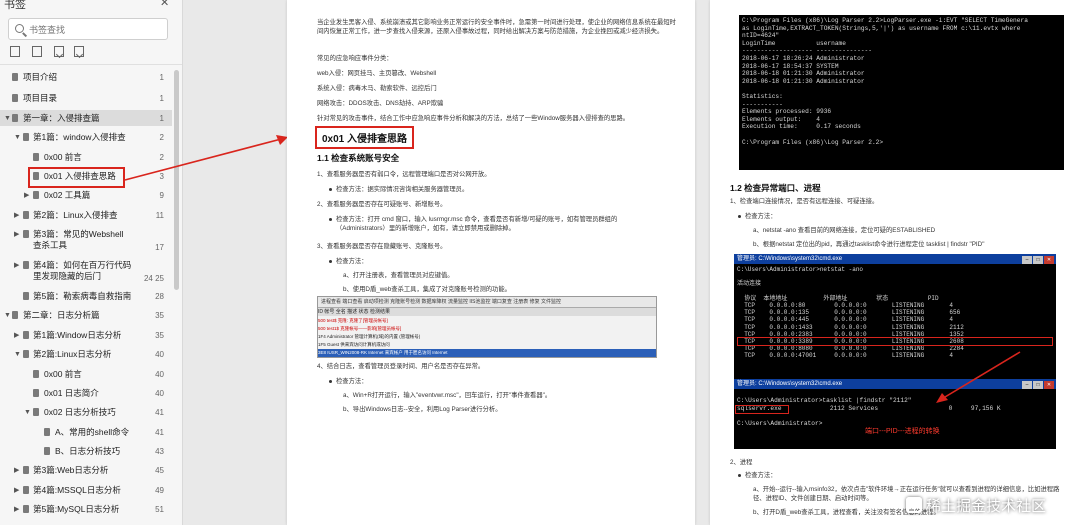  Describe the element at coordinates (978, 377) in the screenshot. I see `annotation-arrow` at that location.